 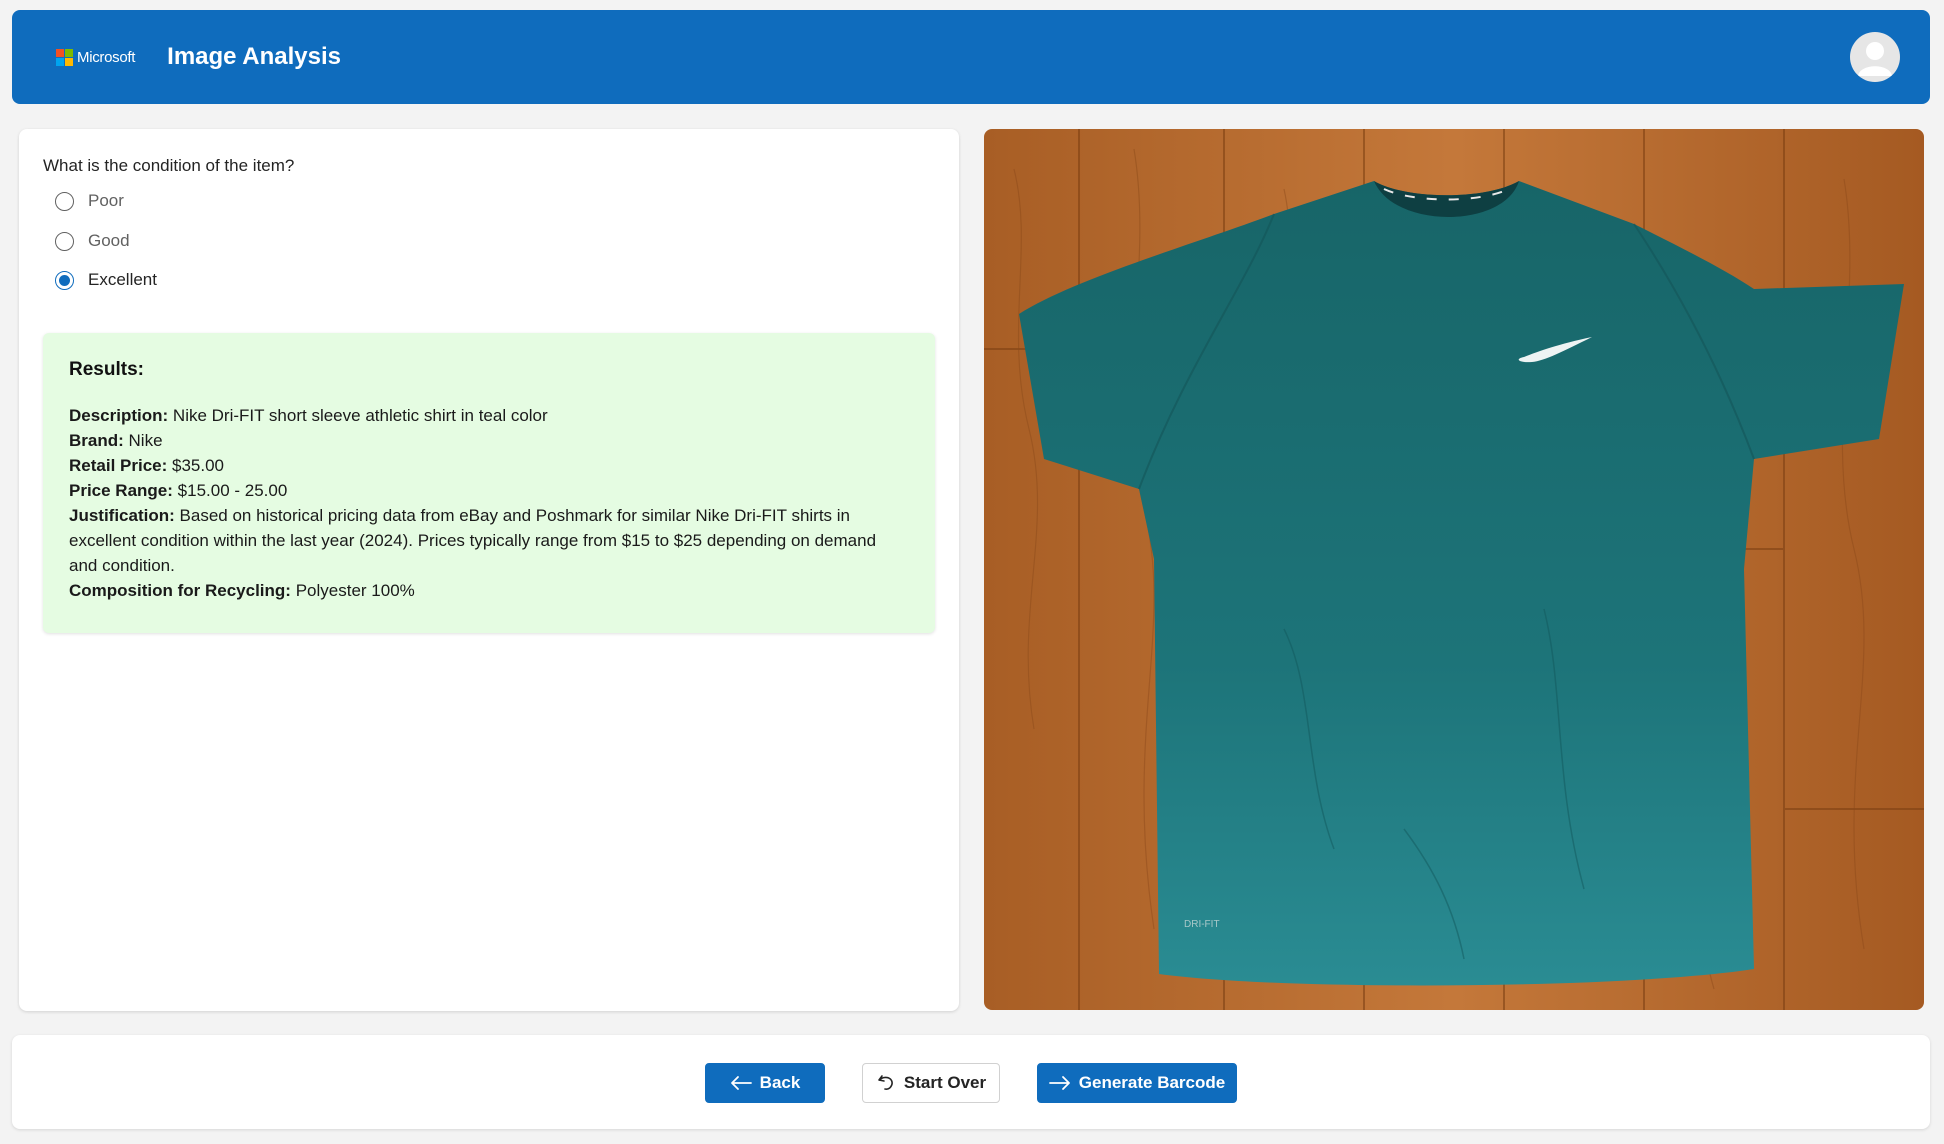 I want to click on microsoft-logo-icon, so click(x=64, y=57).